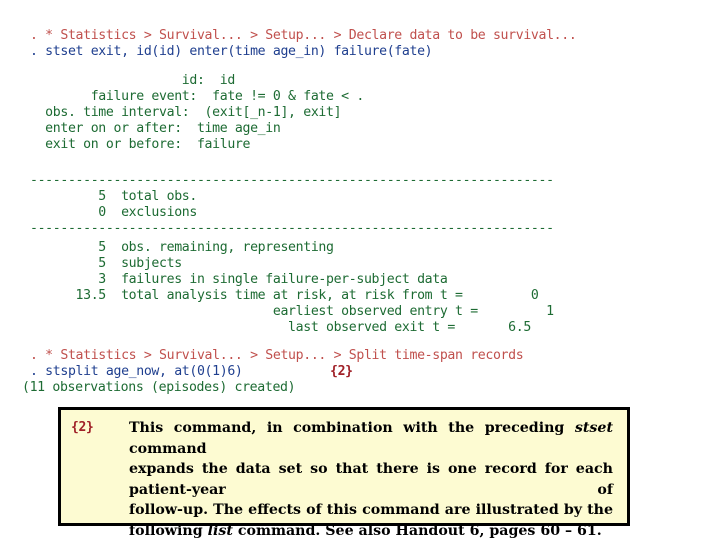 This screenshot has height=541, width=720. I want to click on console-line: enter on or after: time age_in, so click(155, 129).